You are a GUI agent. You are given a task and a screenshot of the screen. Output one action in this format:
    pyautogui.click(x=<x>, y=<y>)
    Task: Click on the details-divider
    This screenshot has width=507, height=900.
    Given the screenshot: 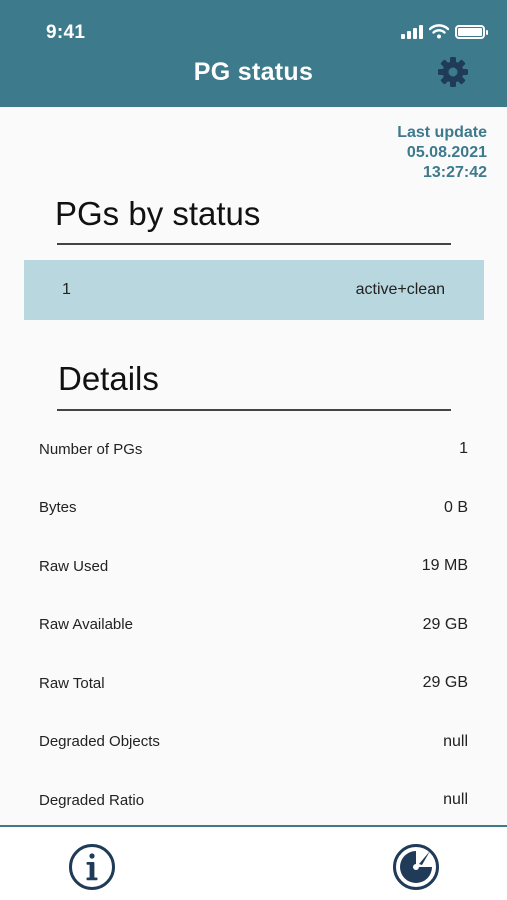 What is the action you would take?
    pyautogui.click(x=254, y=410)
    